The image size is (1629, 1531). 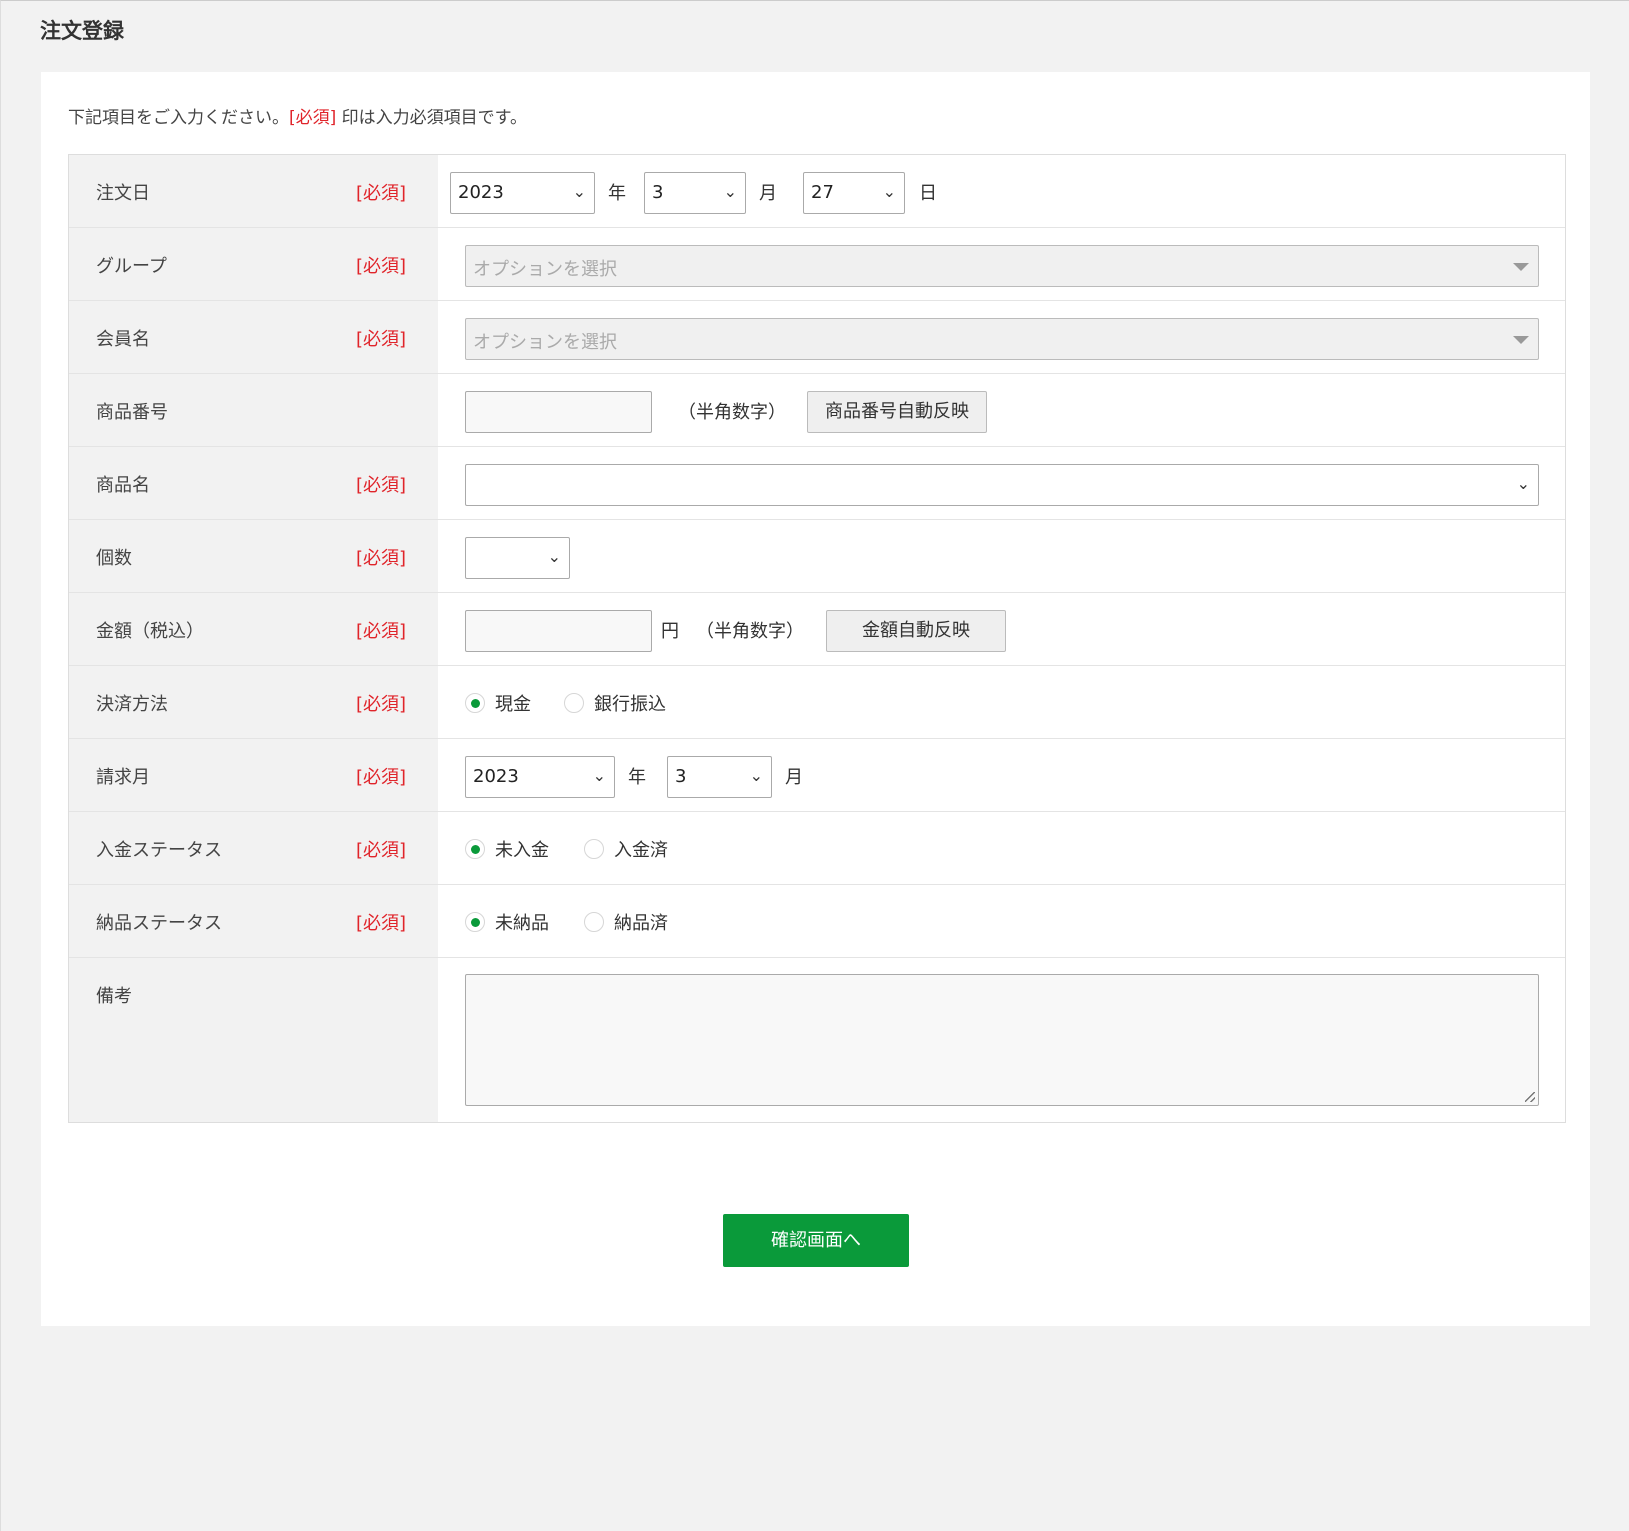 What do you see at coordinates (253, 483) in the screenshot?
I see `label-cell: 商品名 [必須]` at bounding box center [253, 483].